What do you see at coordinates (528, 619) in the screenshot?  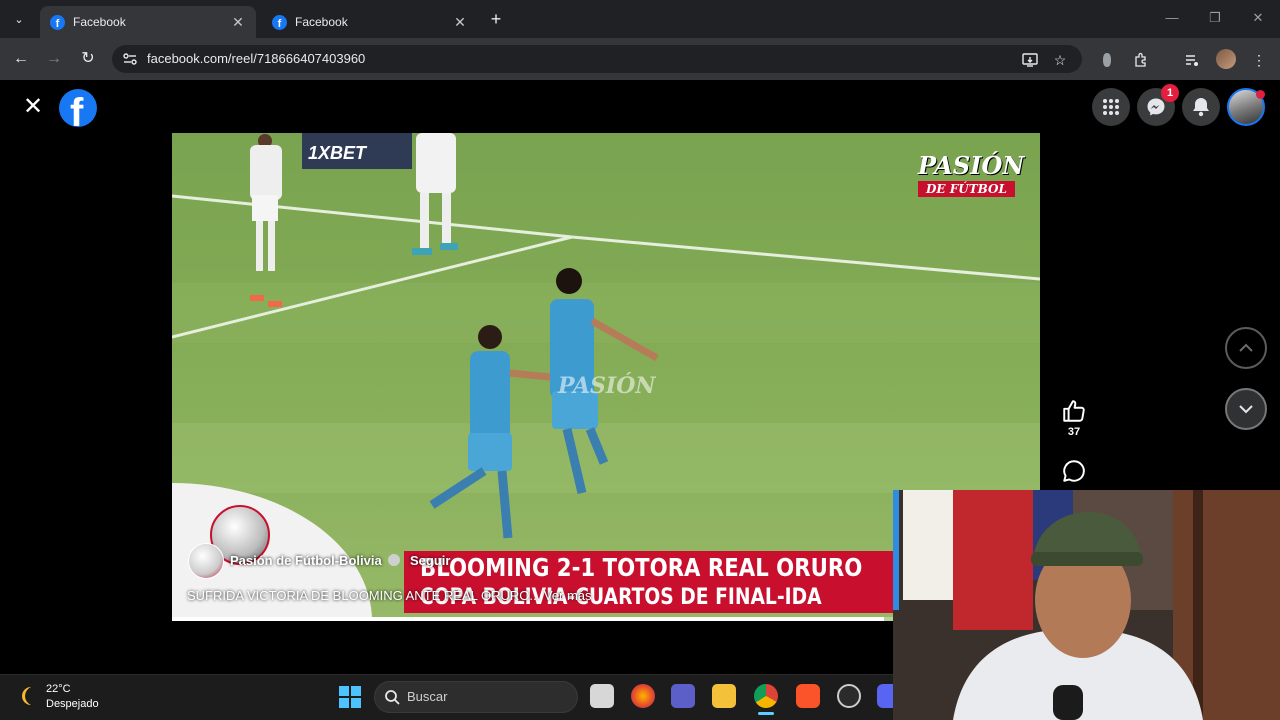 I see `video-progress-fill` at bounding box center [528, 619].